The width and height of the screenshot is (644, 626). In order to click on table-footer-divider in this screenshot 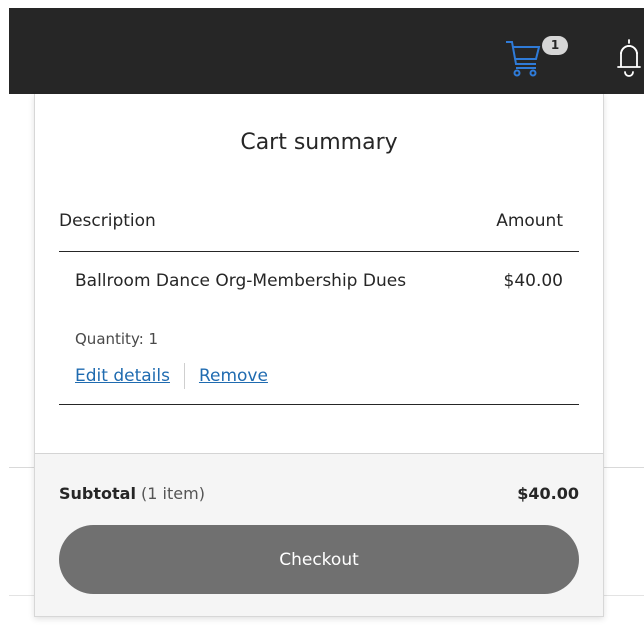, I will do `click(319, 404)`.